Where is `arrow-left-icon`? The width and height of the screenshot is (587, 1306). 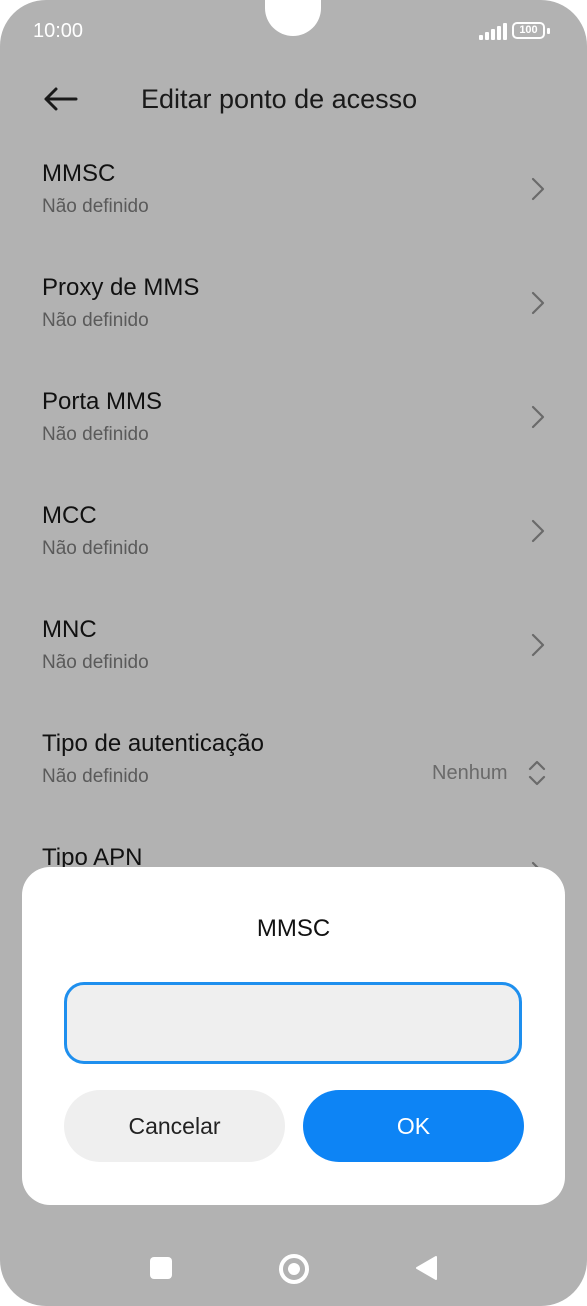
arrow-left-icon is located at coordinates (60, 99).